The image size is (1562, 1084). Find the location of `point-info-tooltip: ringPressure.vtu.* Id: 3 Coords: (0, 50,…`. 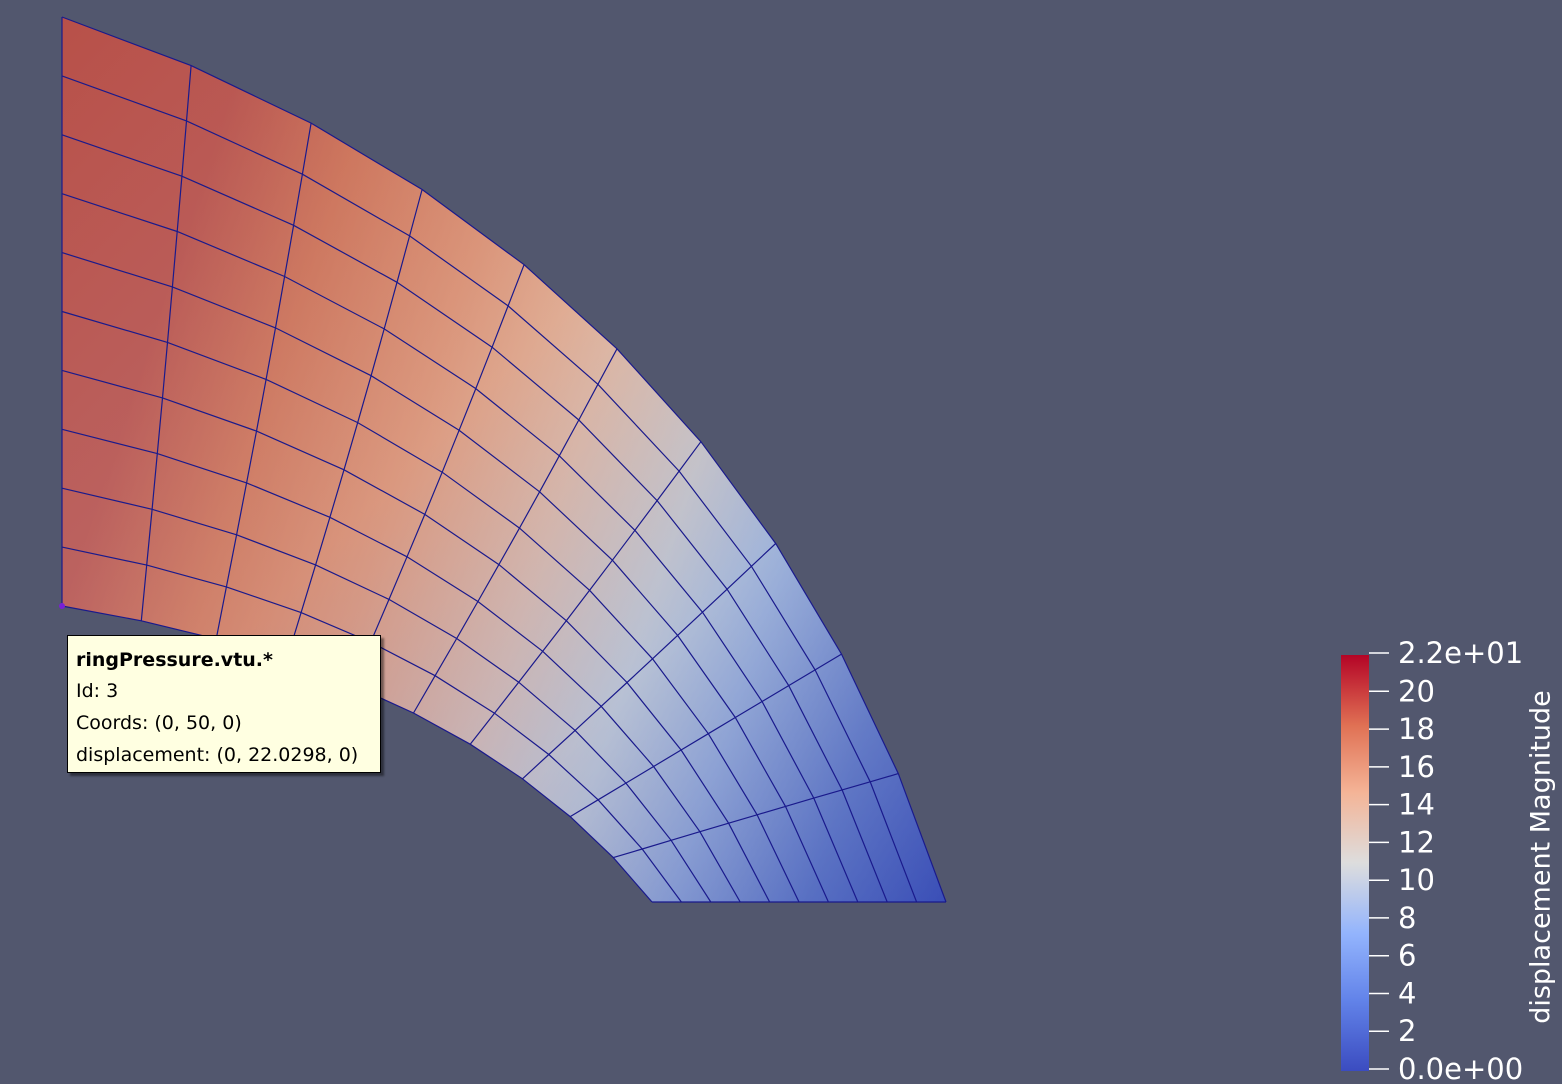

point-info-tooltip: ringPressure.vtu.* Id: 3 Coords: (0, 50,… is located at coordinates (224, 704).